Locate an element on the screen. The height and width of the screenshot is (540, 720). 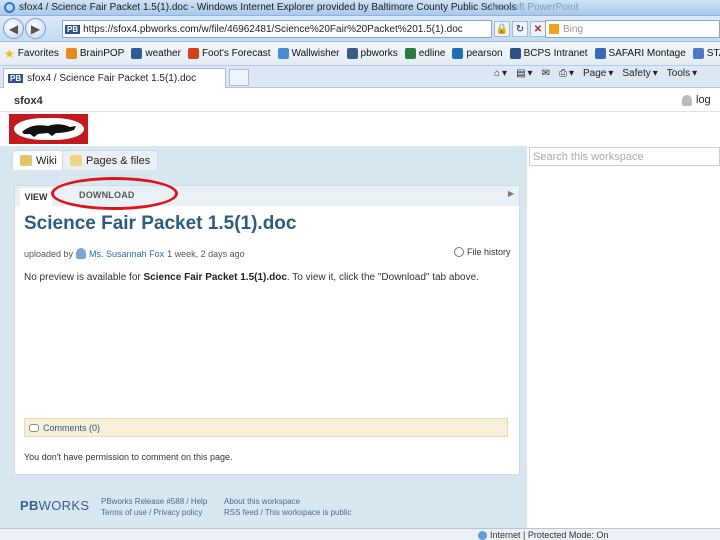
red-circle-annotation is located at coordinates (114, 193).